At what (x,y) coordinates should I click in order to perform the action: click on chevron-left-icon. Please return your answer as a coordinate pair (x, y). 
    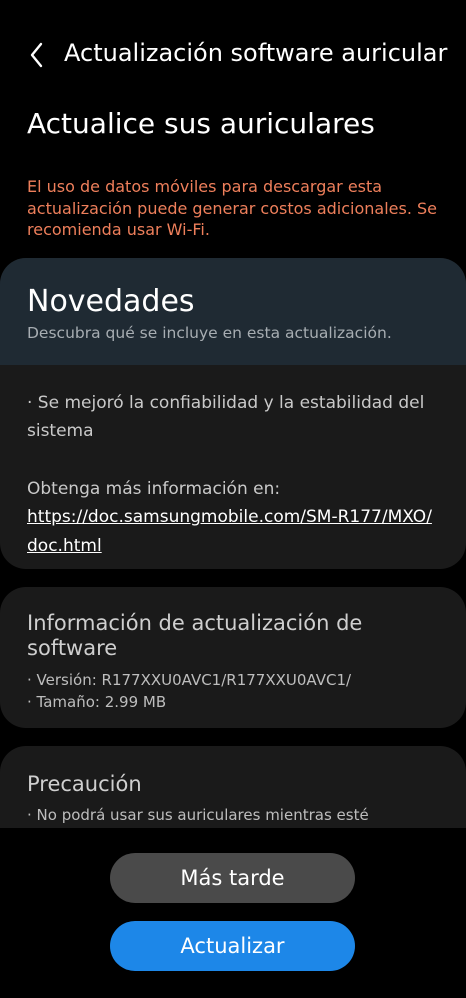
    Looking at the image, I should click on (36, 55).